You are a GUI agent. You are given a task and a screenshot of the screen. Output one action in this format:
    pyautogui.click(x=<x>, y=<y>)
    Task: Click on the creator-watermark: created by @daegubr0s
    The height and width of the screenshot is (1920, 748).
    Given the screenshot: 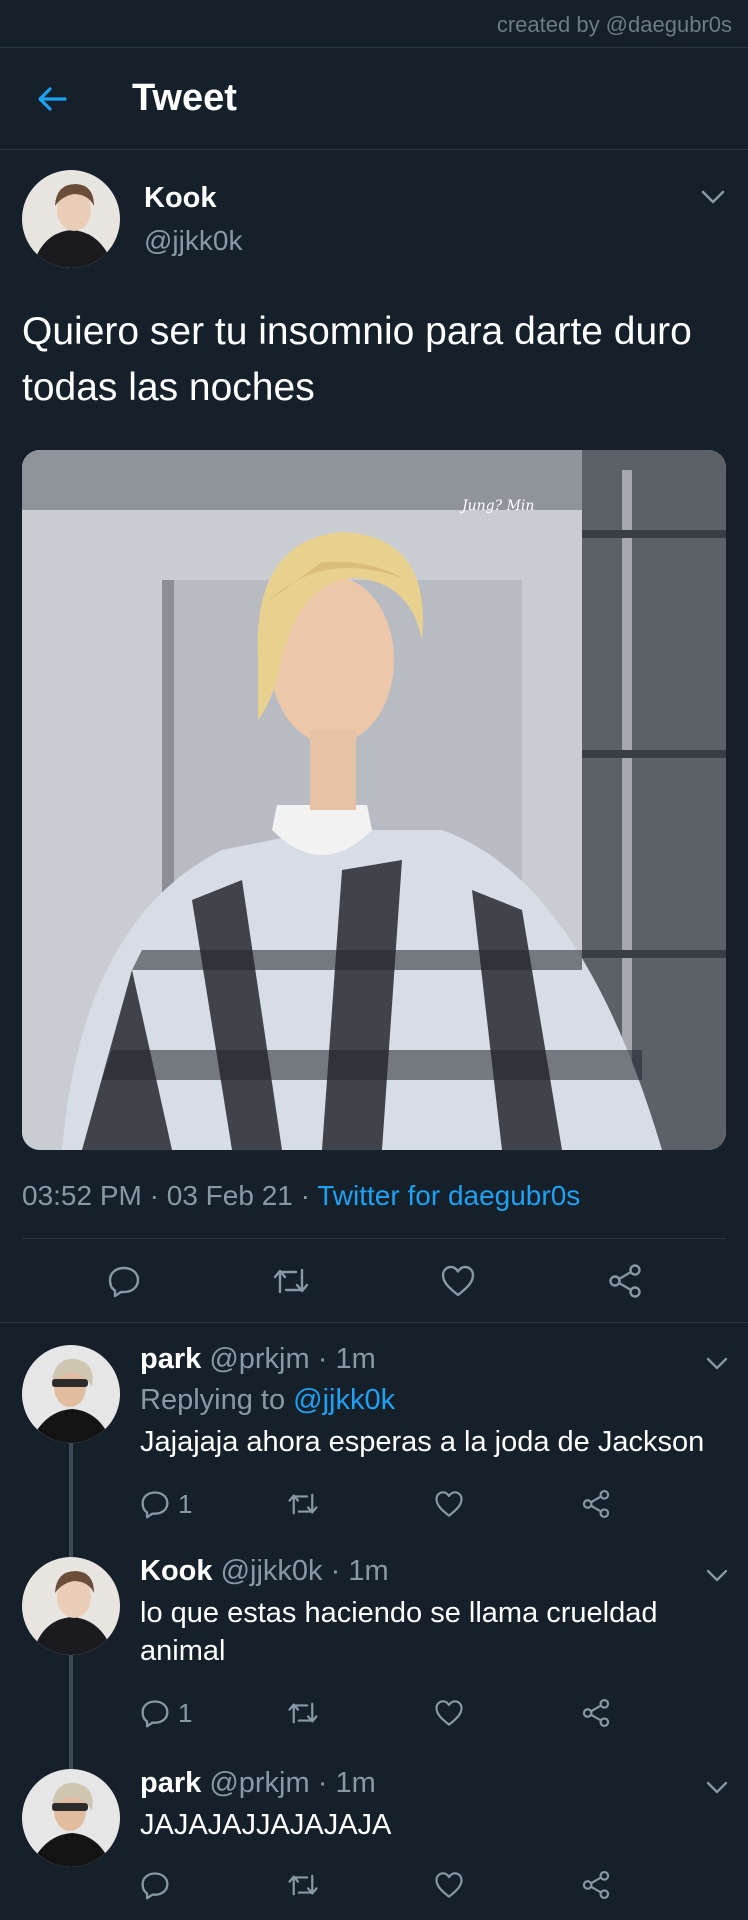 What is the action you would take?
    pyautogui.click(x=614, y=24)
    